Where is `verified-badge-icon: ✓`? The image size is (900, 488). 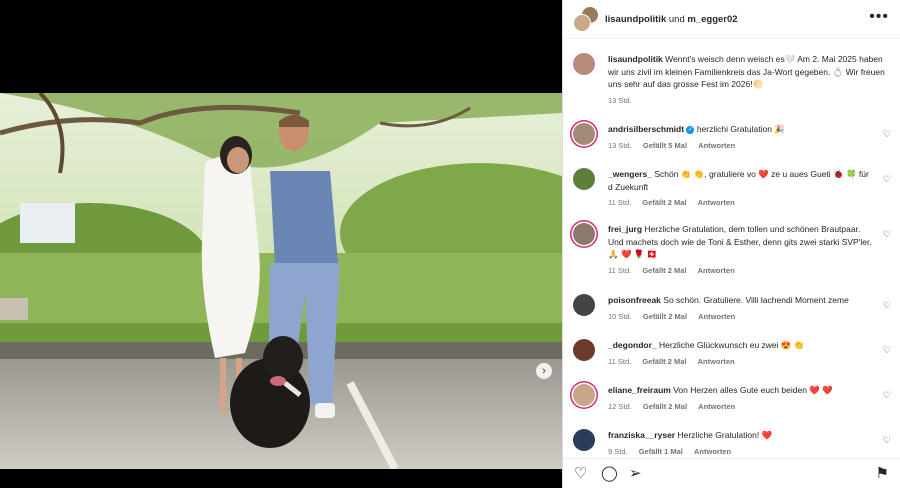 verified-badge-icon: ✓ is located at coordinates (690, 129).